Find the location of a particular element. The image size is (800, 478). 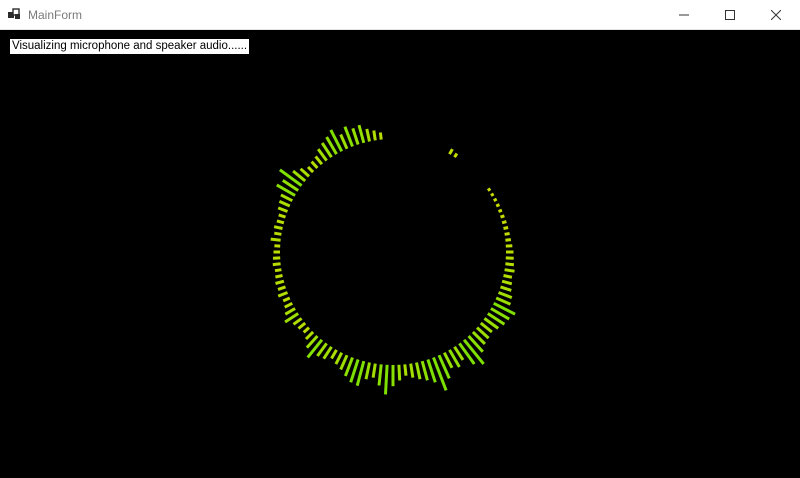

close-button is located at coordinates (776, 14).